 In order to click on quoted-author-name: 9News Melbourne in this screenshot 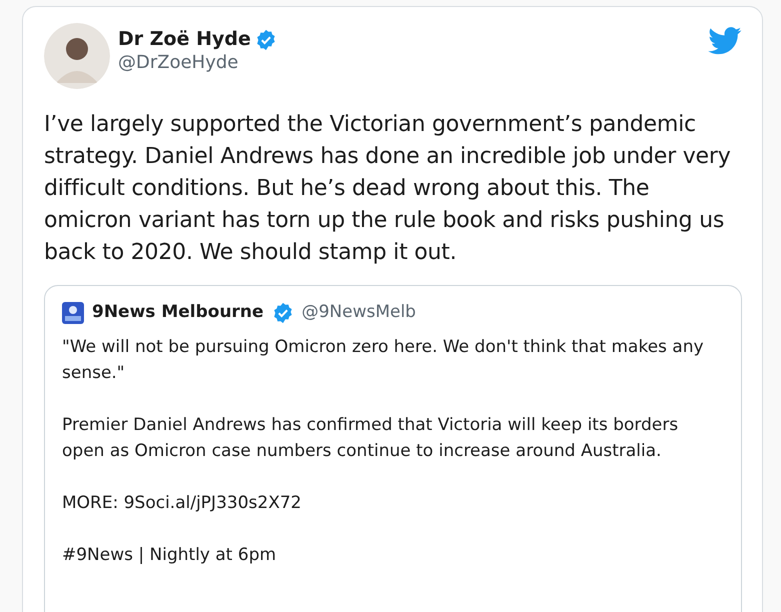, I will do `click(178, 312)`.